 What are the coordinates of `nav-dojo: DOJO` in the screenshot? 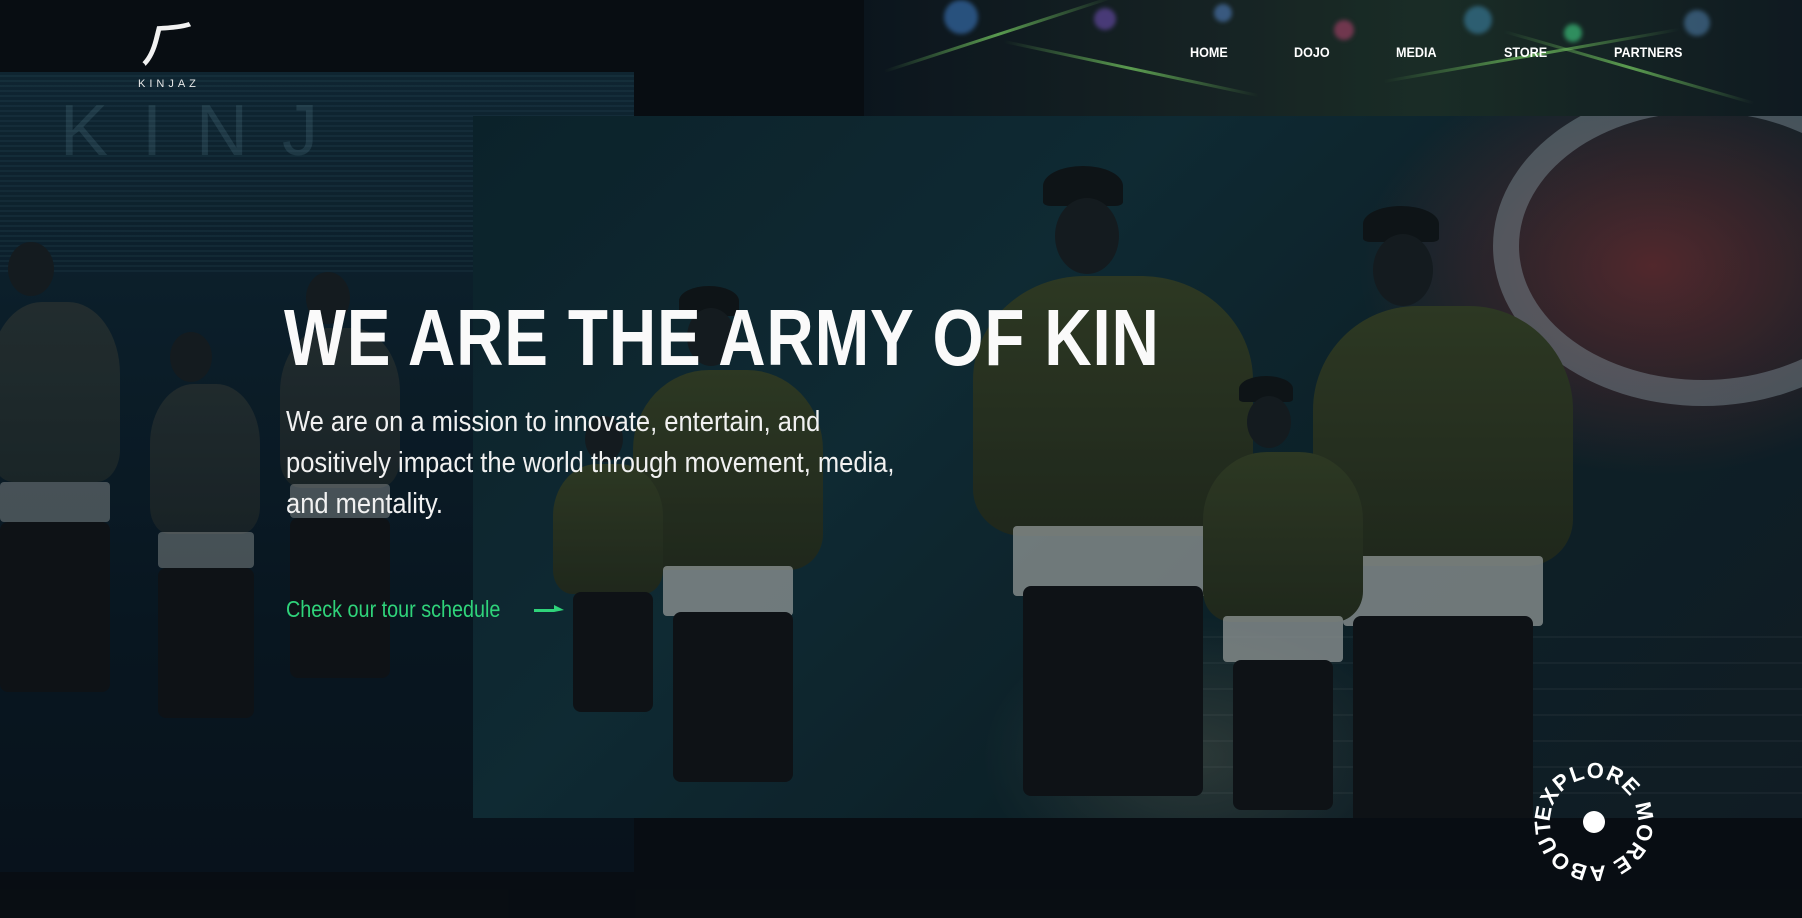 It's located at (1312, 52).